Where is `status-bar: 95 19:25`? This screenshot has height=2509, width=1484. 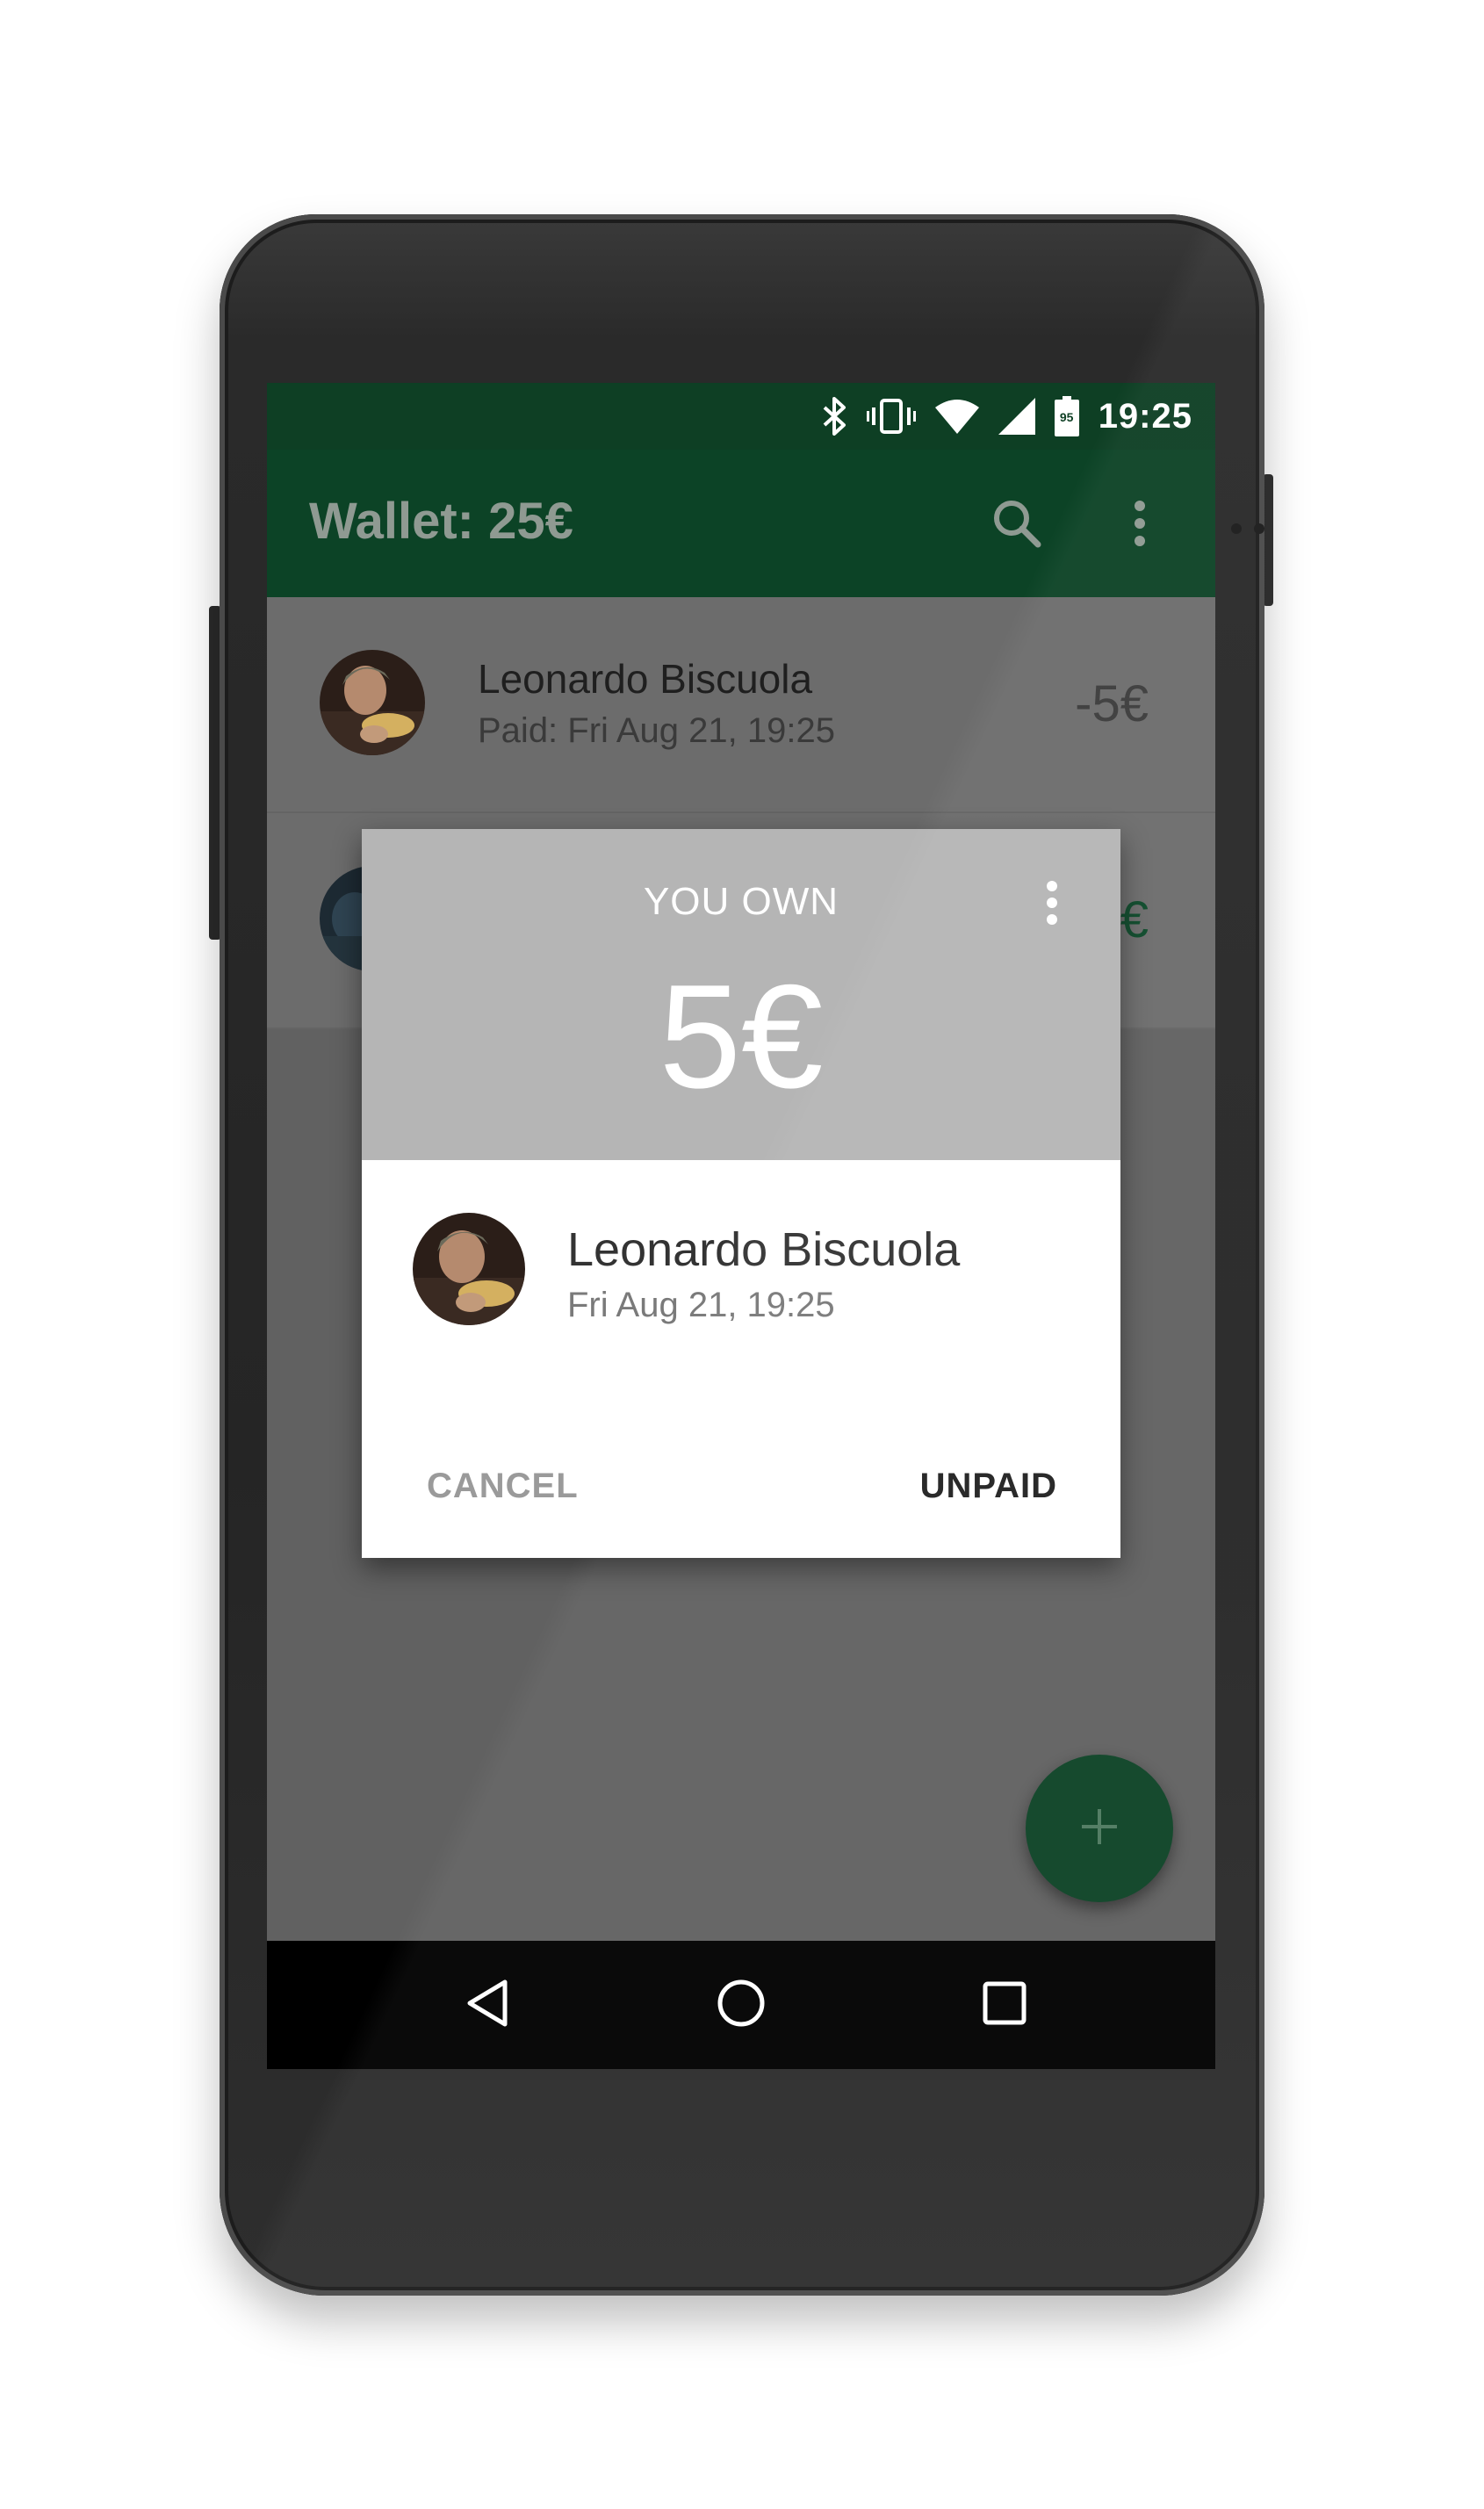 status-bar: 95 19:25 is located at coordinates (741, 416).